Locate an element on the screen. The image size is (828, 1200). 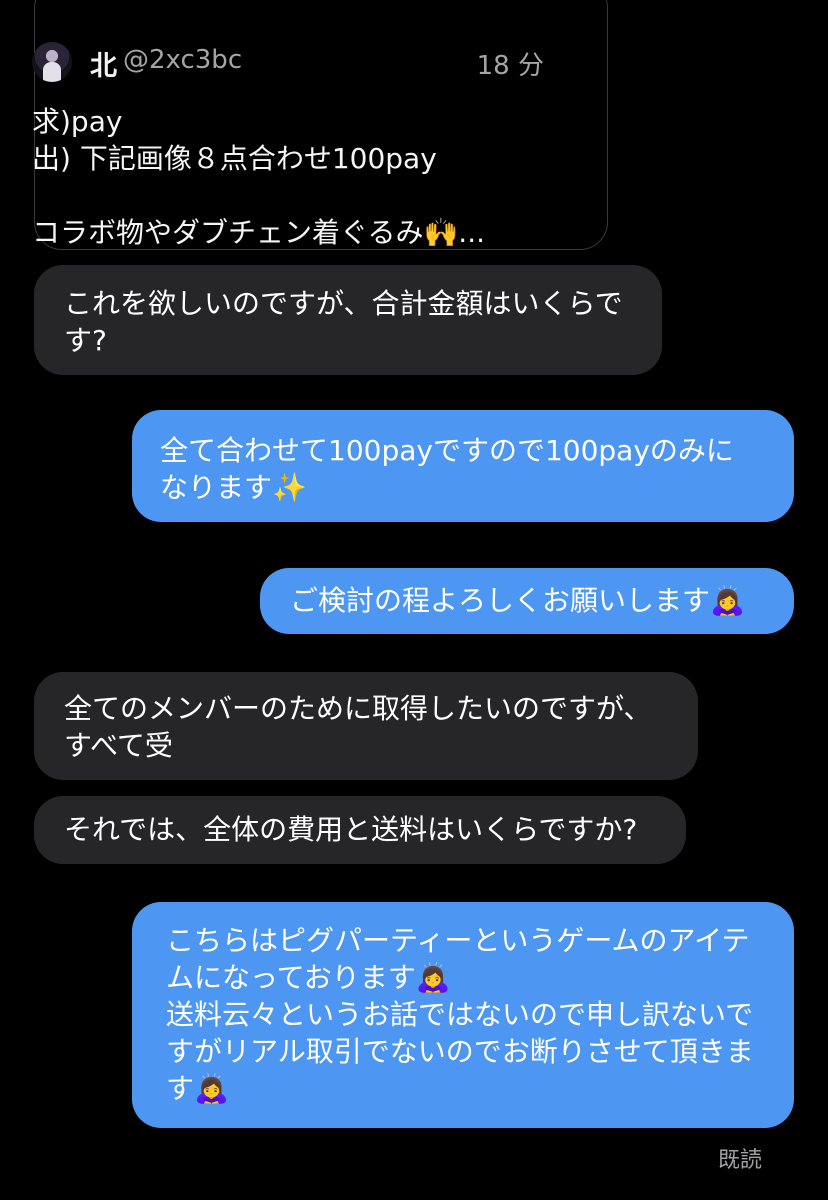
message-text-line: これを欲しいのですが、合計金額はいくらで is located at coordinates (343, 303).